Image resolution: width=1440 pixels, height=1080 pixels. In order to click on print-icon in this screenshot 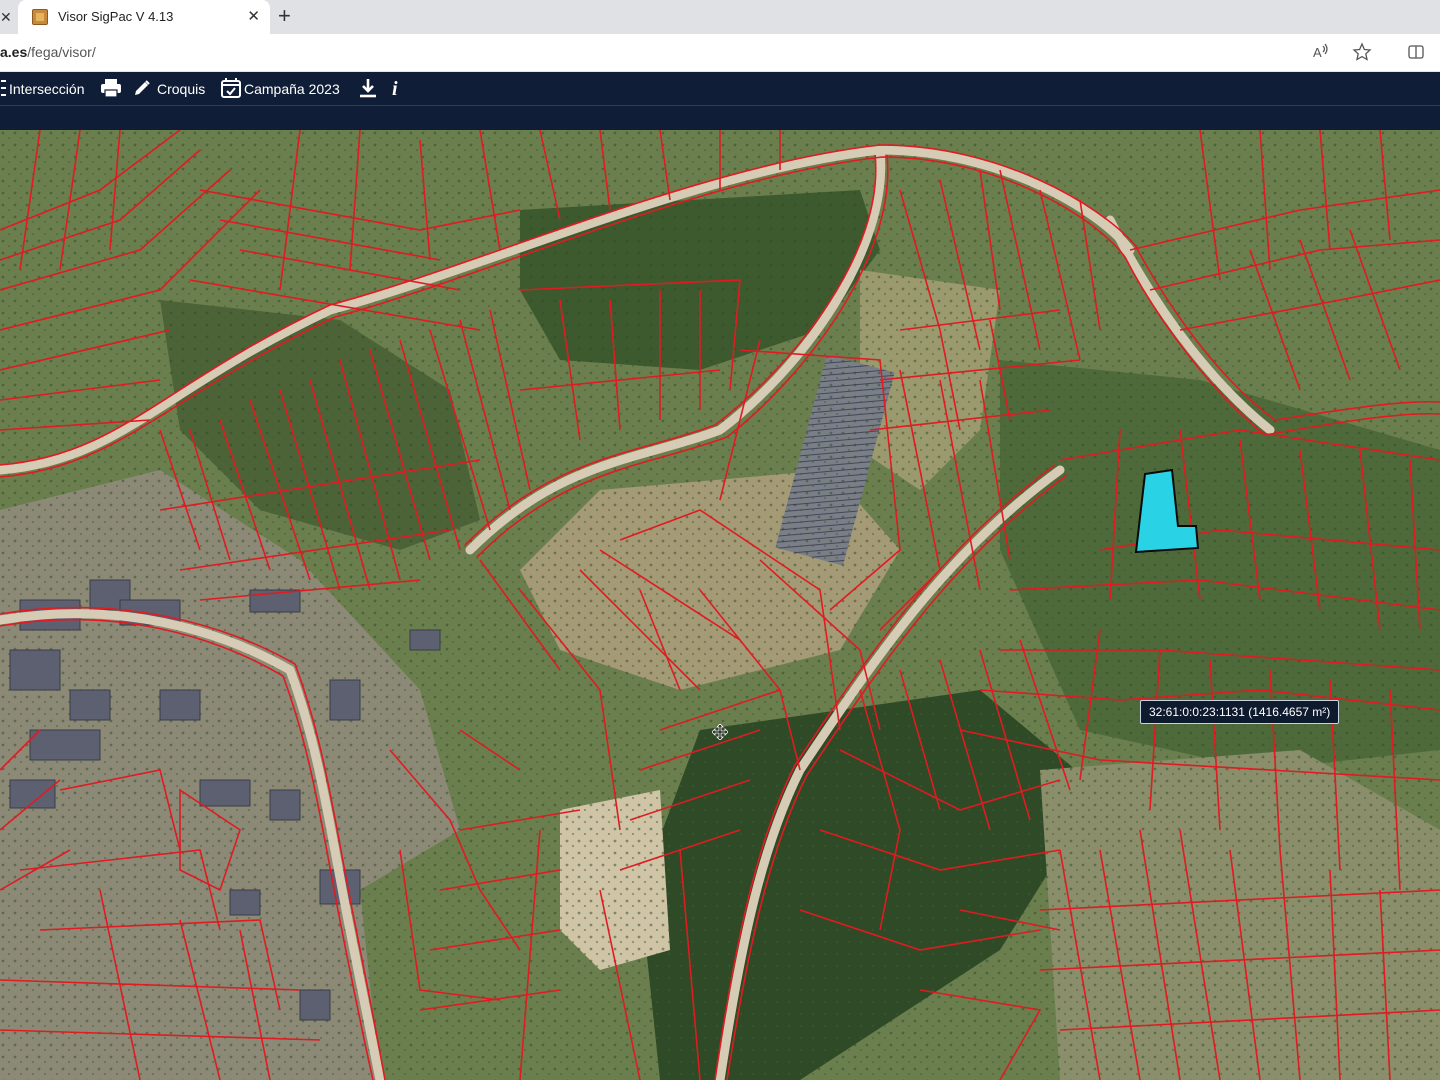, I will do `click(111, 89)`.